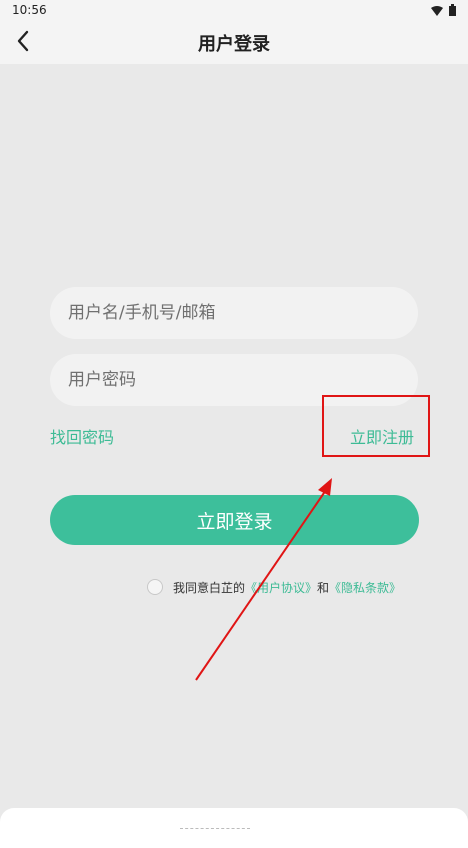 This screenshot has height=848, width=468. What do you see at coordinates (29, 10) in the screenshot?
I see `status-time: 10:56` at bounding box center [29, 10].